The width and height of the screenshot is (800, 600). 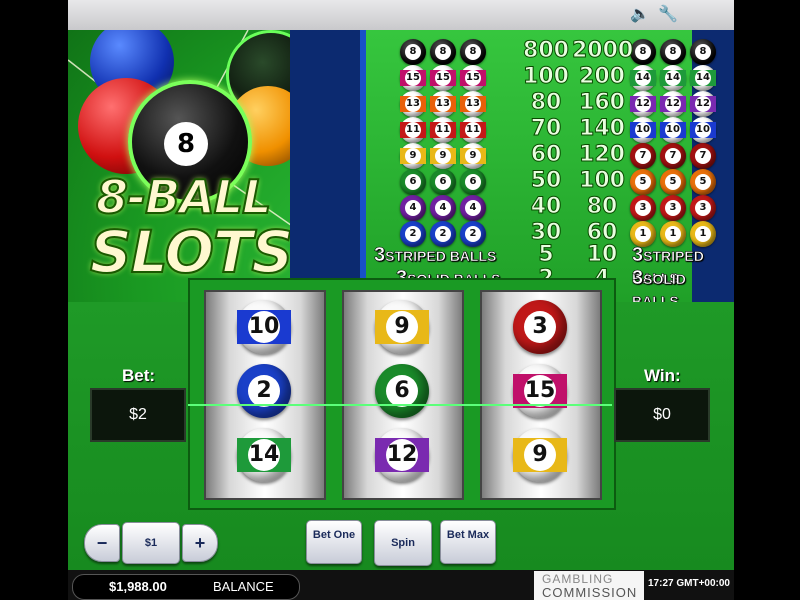 I want to click on paytable-ball-right-1-1: 14, so click(x=673, y=78).